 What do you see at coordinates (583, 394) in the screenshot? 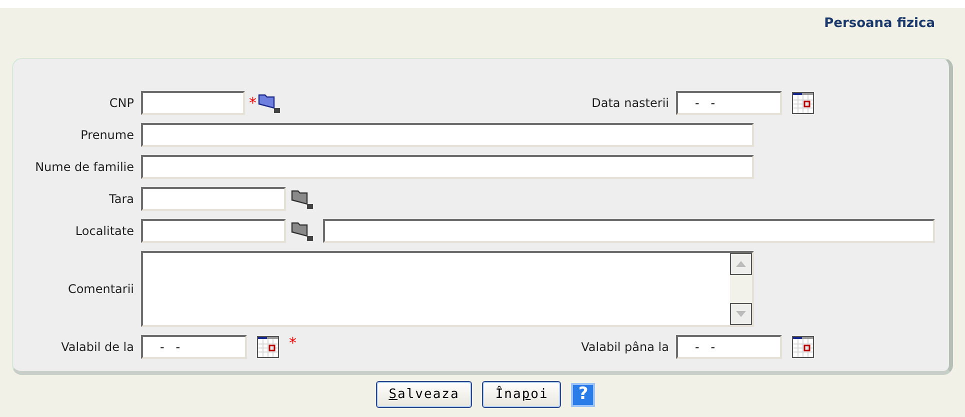
I see `help-button: ?` at bounding box center [583, 394].